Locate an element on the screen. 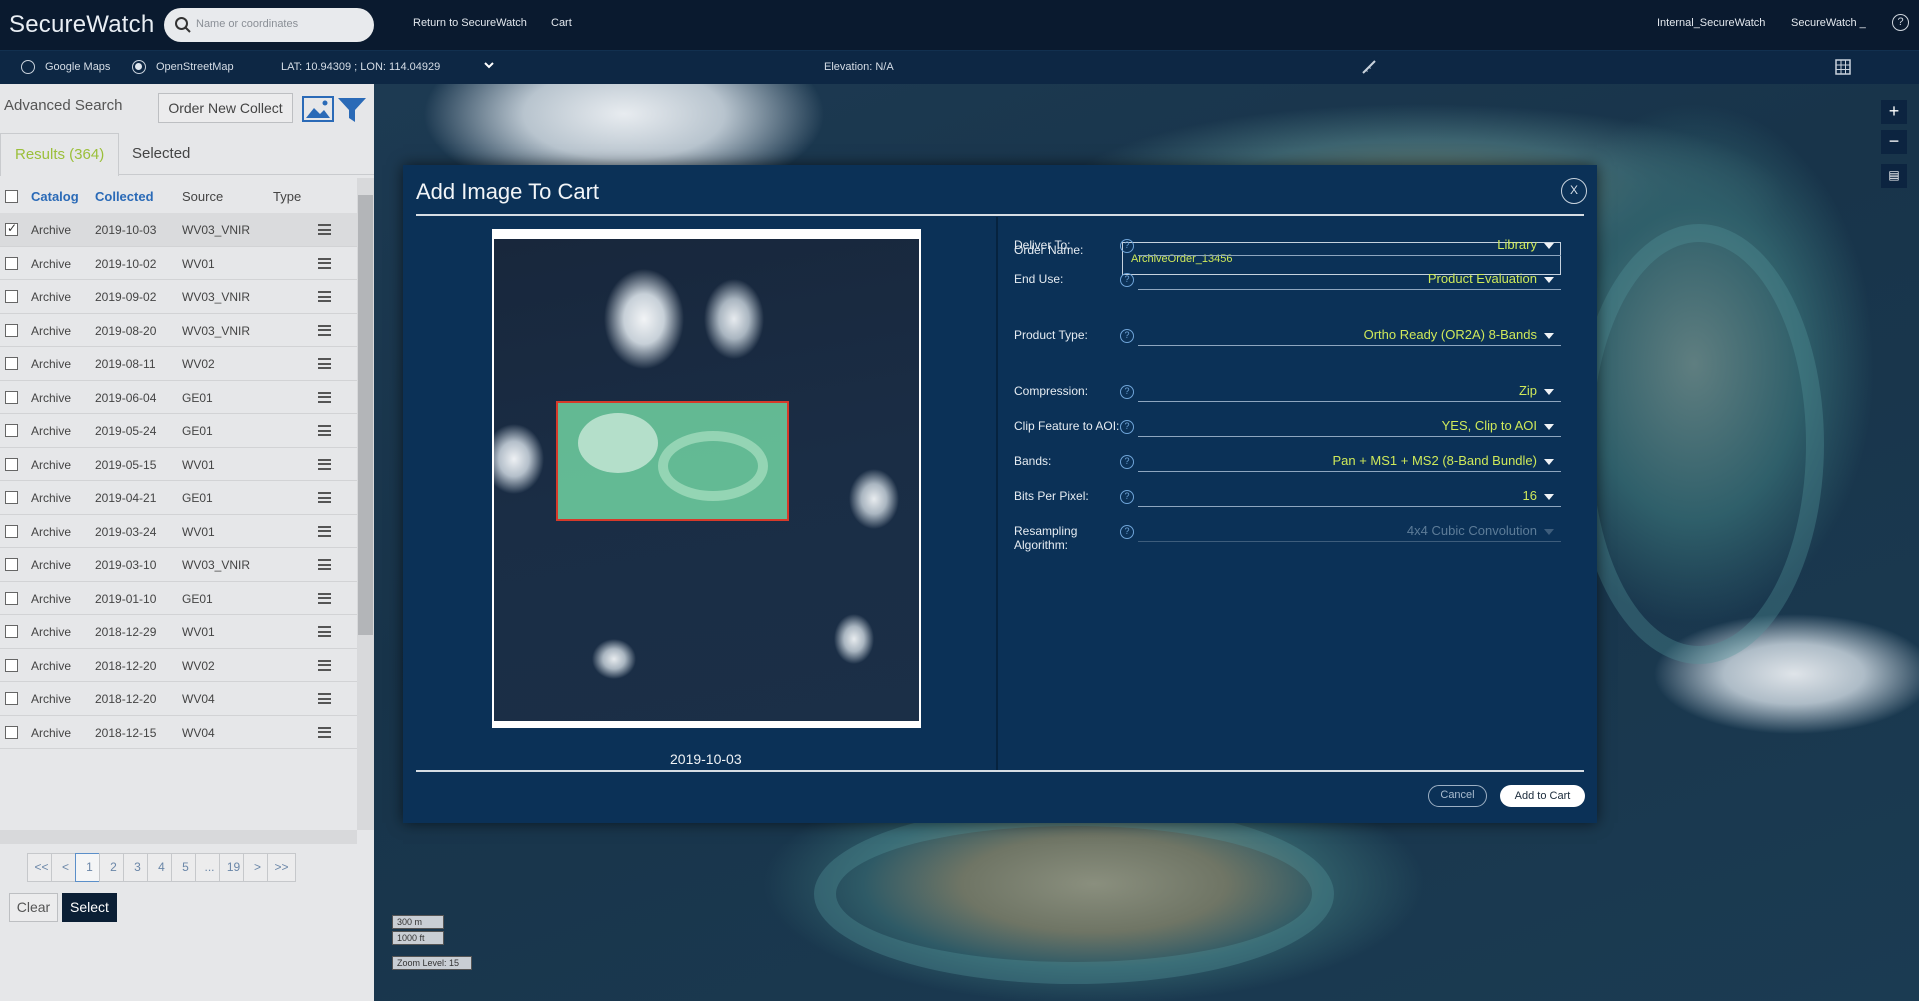 This screenshot has height=1001, width=1919. table-row: Archive 2019-08-20 WV03_VNIR is located at coordinates (178, 330).